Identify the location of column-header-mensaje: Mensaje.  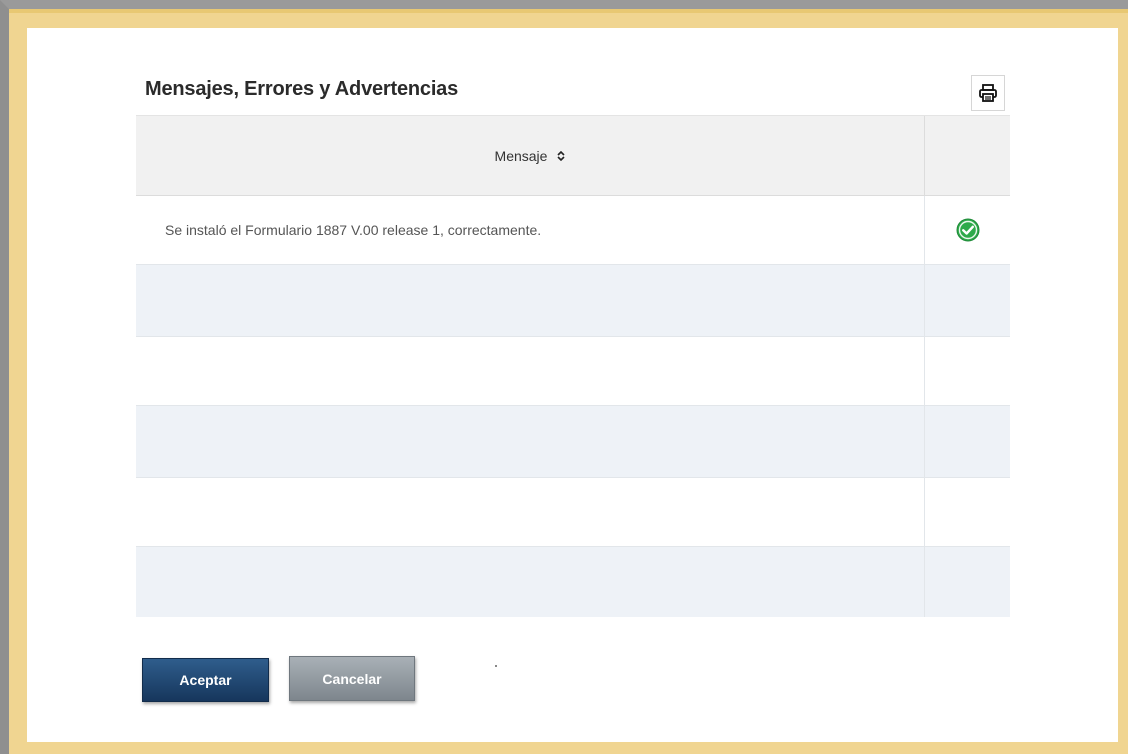
(530, 155).